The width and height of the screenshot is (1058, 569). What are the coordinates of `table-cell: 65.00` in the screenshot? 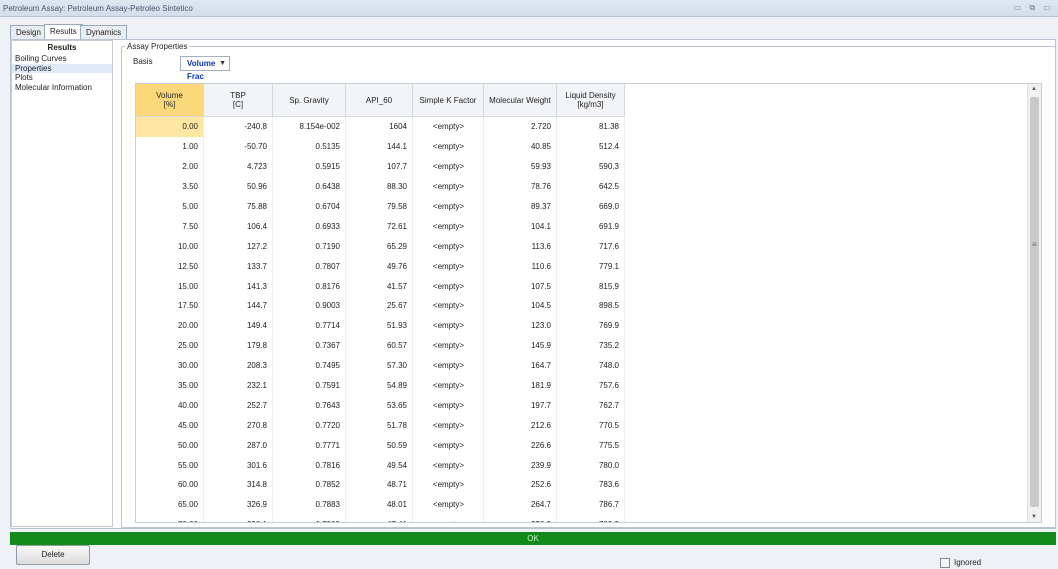 It's located at (170, 504).